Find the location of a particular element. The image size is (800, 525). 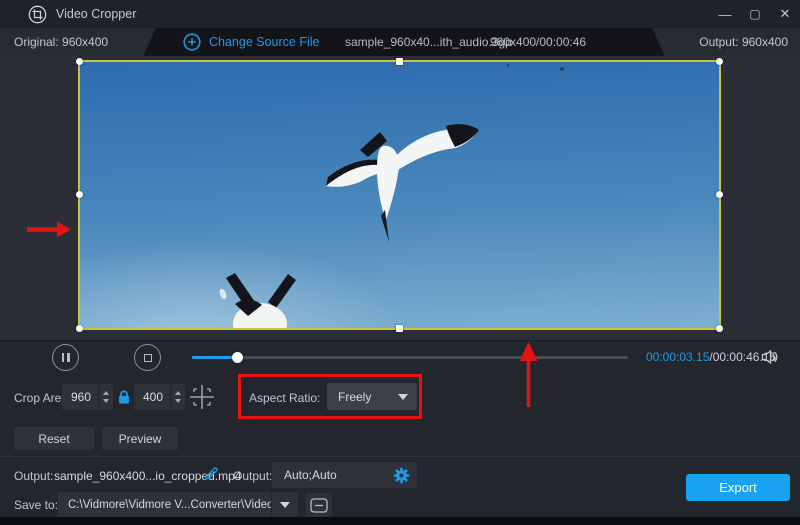

crop-handle-top-left is located at coordinates (79, 61).